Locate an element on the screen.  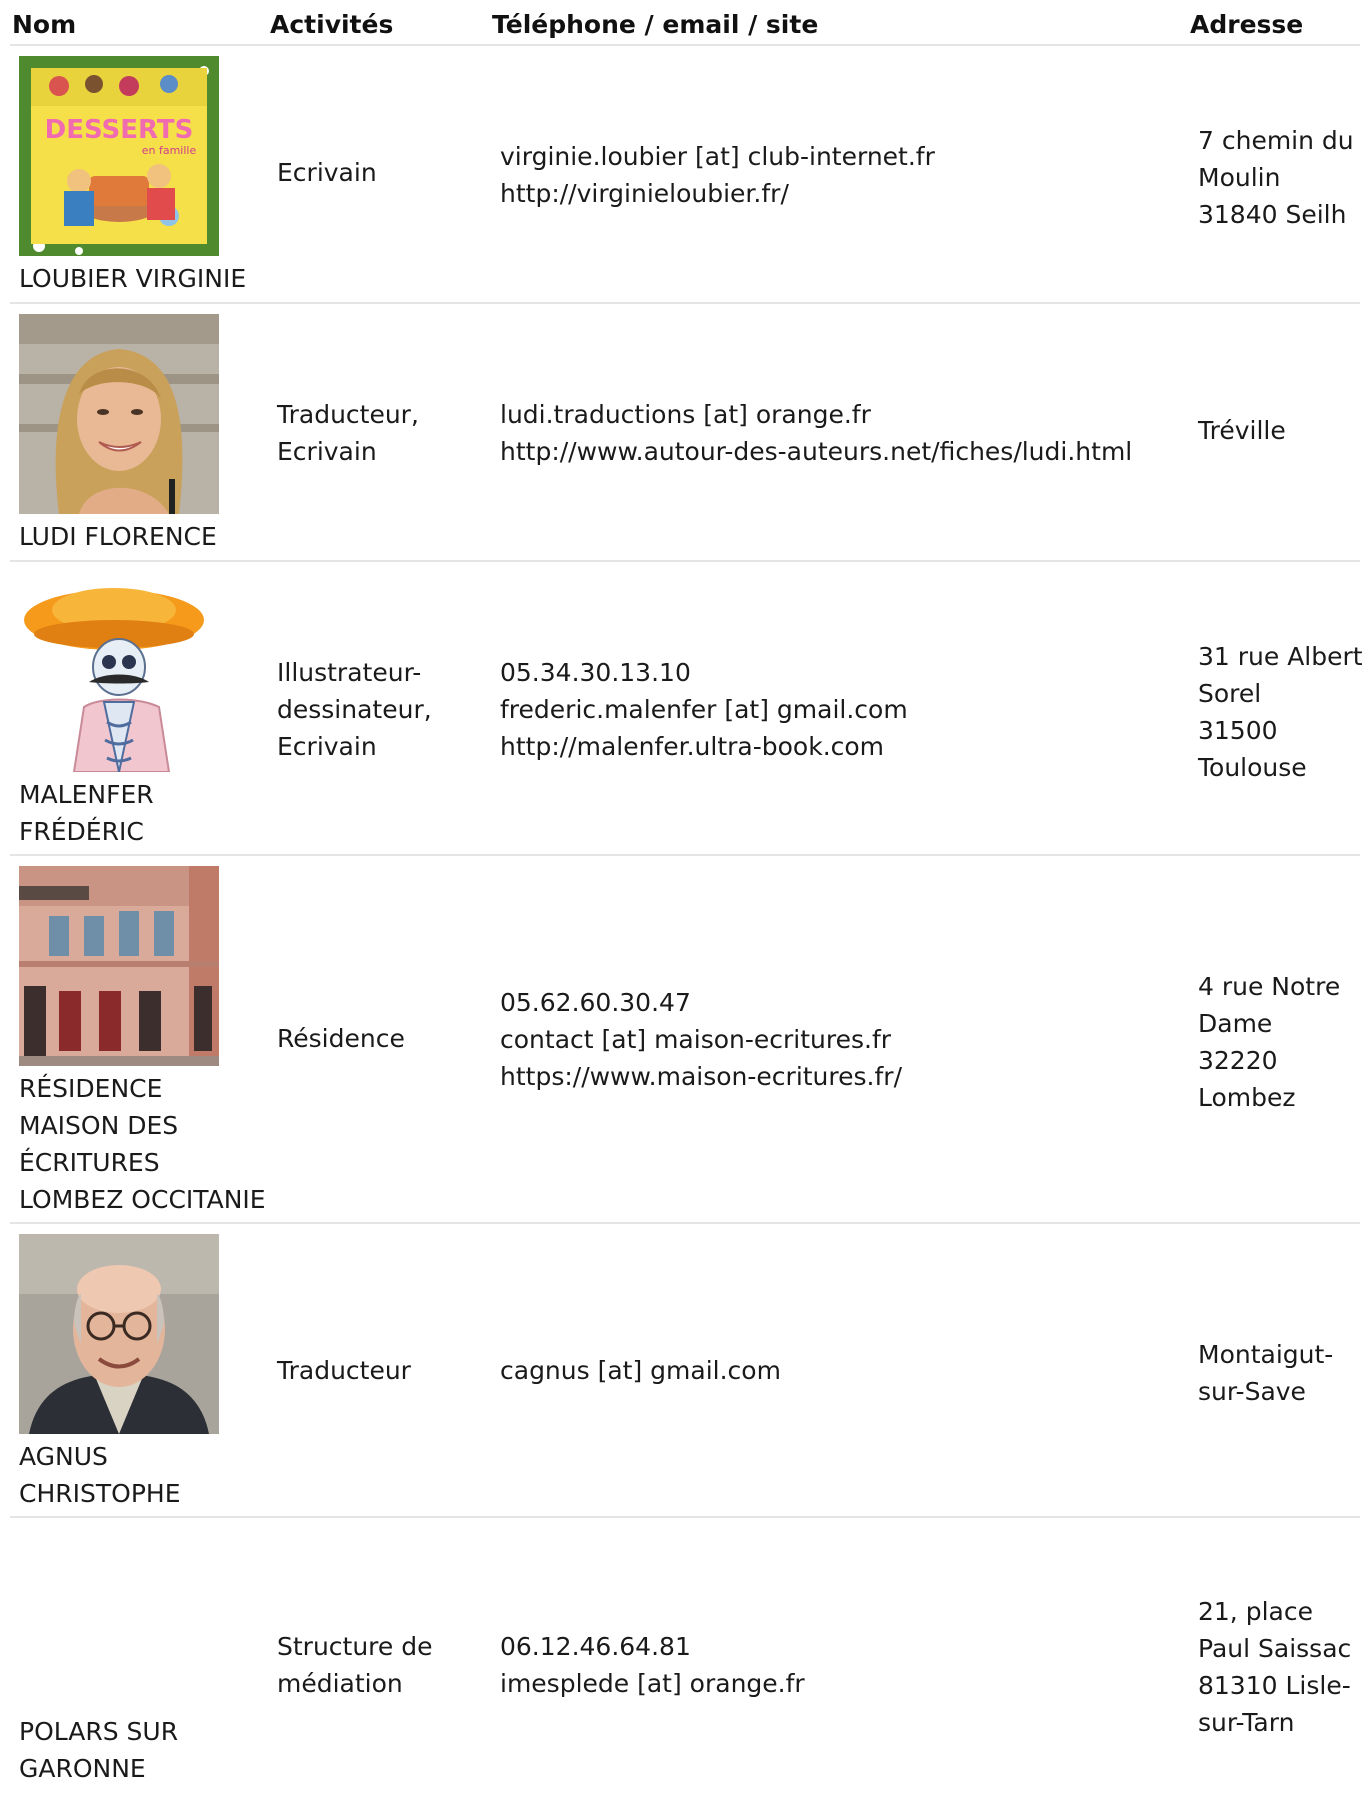
email-link: frederic.malenfer [at] gmail.com is located at coordinates (840, 709).